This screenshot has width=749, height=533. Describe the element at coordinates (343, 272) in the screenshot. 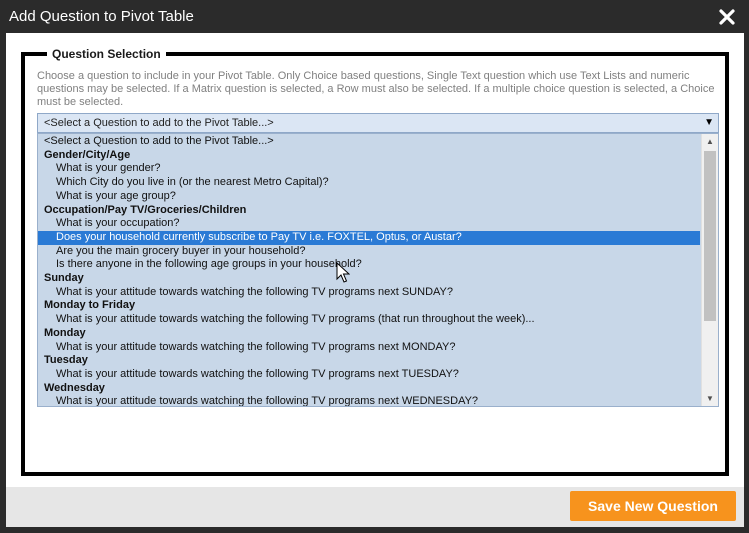

I see `mouse-pointer-icon` at that location.